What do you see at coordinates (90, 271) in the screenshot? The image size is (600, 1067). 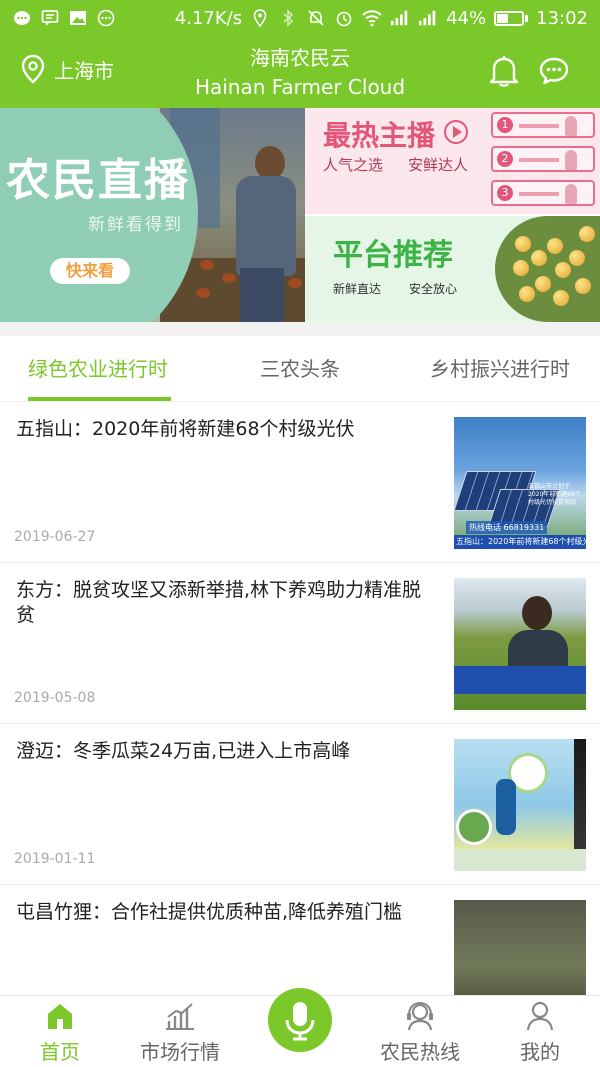 I see `live-watch-button: 快来看` at bounding box center [90, 271].